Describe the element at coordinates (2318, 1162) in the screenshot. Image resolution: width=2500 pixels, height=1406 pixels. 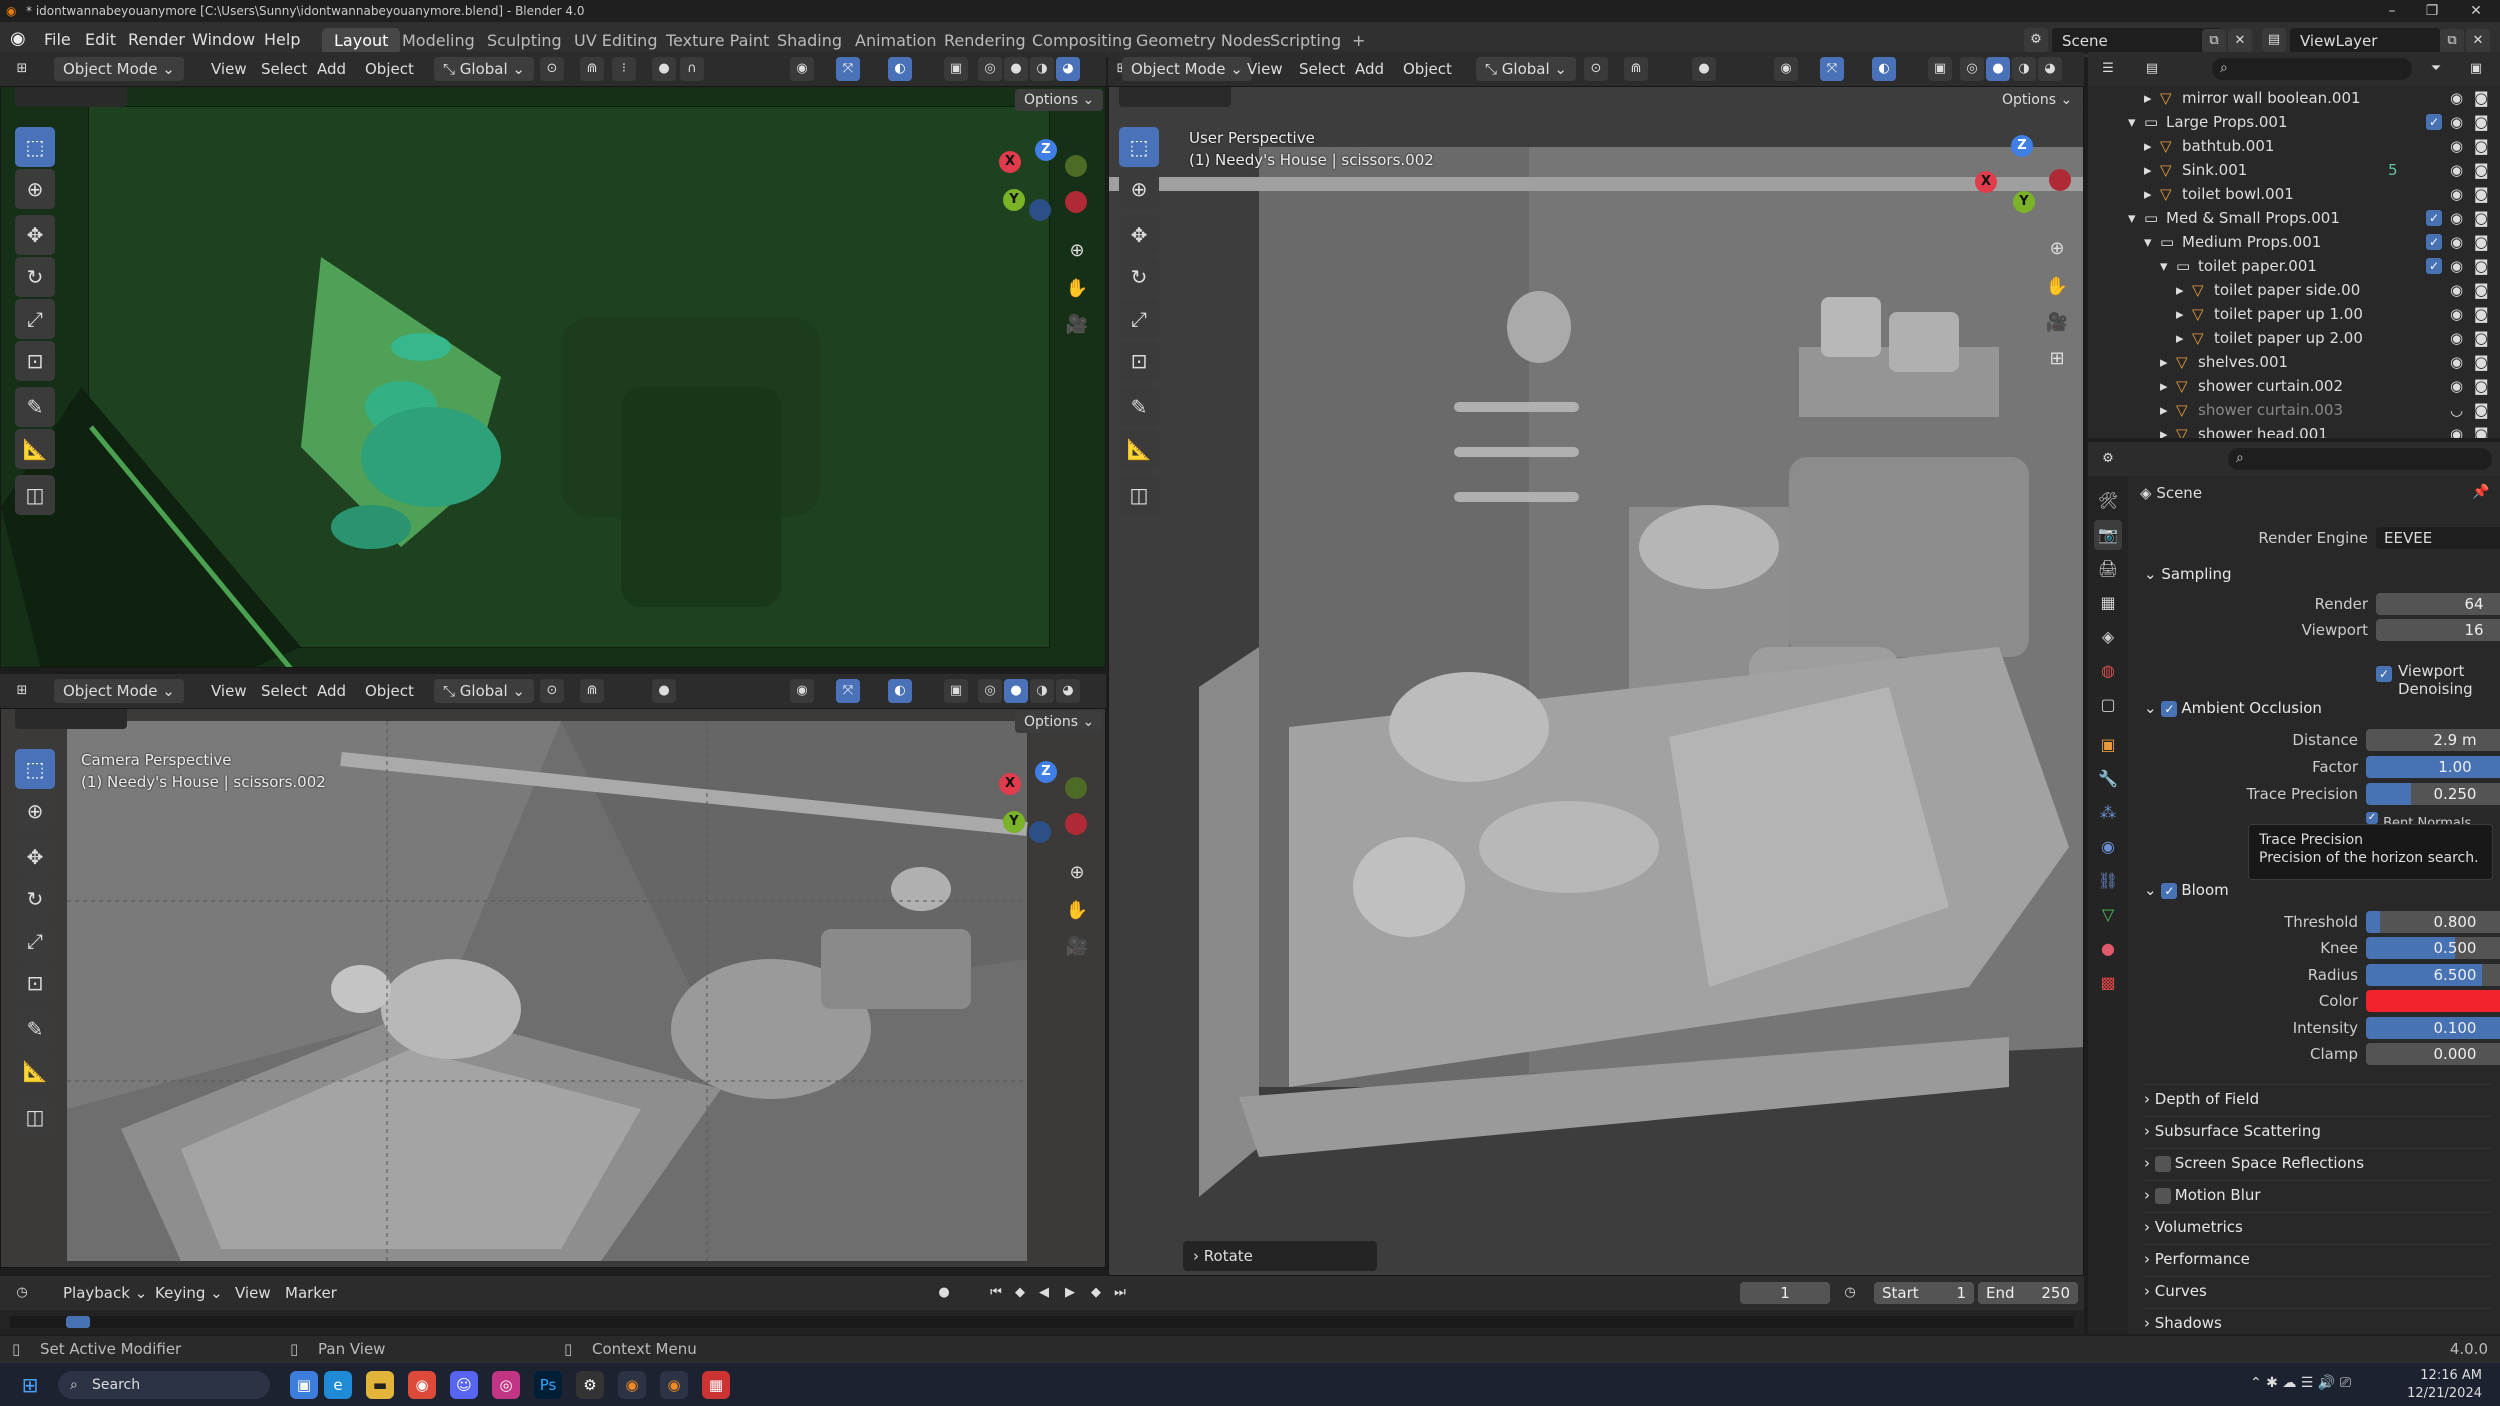
I see `collapsed-panel-header: › Screen Space Reflections` at that location.